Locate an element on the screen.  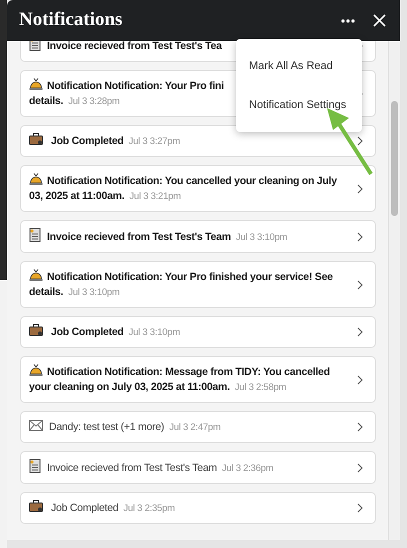
timestamp: Jul 3 3:21pm is located at coordinates (155, 196).